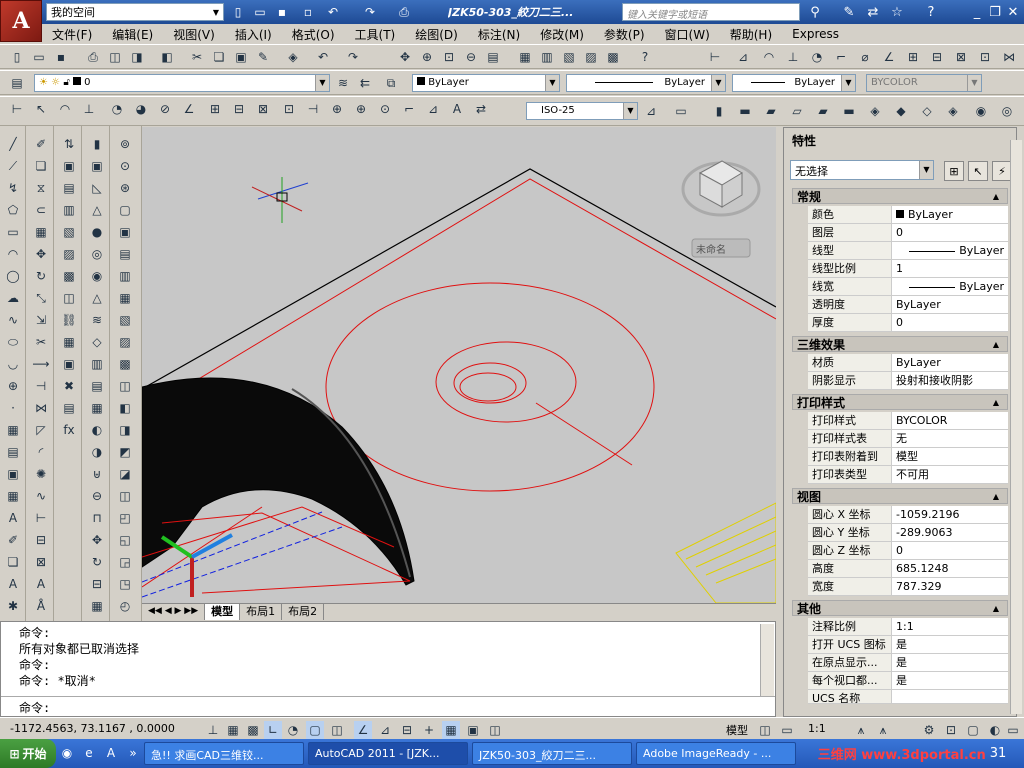 This screenshot has height=768, width=1024. What do you see at coordinates (13, 320) in the screenshot?
I see `spline-icon: ∿` at bounding box center [13, 320].